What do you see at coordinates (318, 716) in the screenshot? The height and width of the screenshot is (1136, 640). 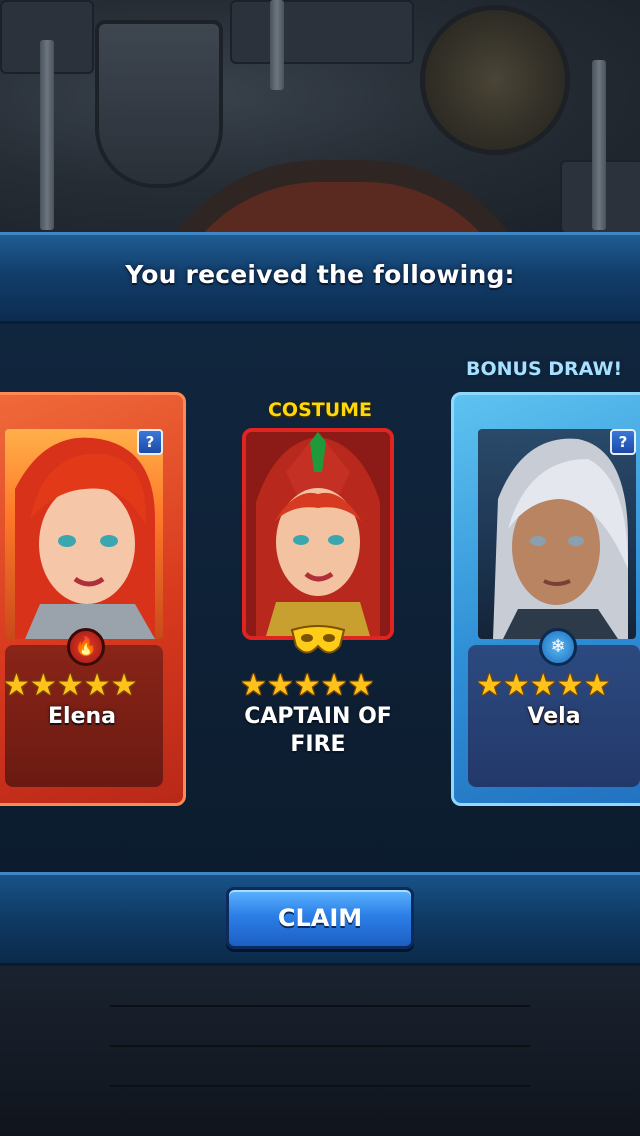 I see `costume-name-line1: CAPTAIN OF` at bounding box center [318, 716].